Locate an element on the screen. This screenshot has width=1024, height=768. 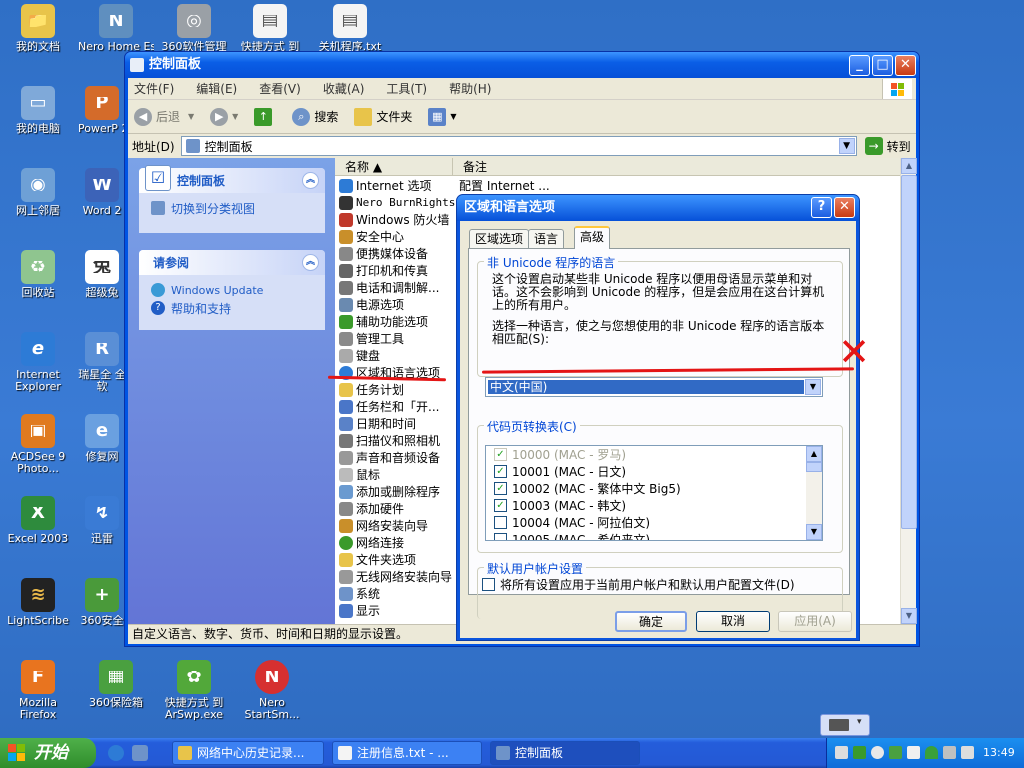
tray-360-icon is located at coordinates (859, 752).